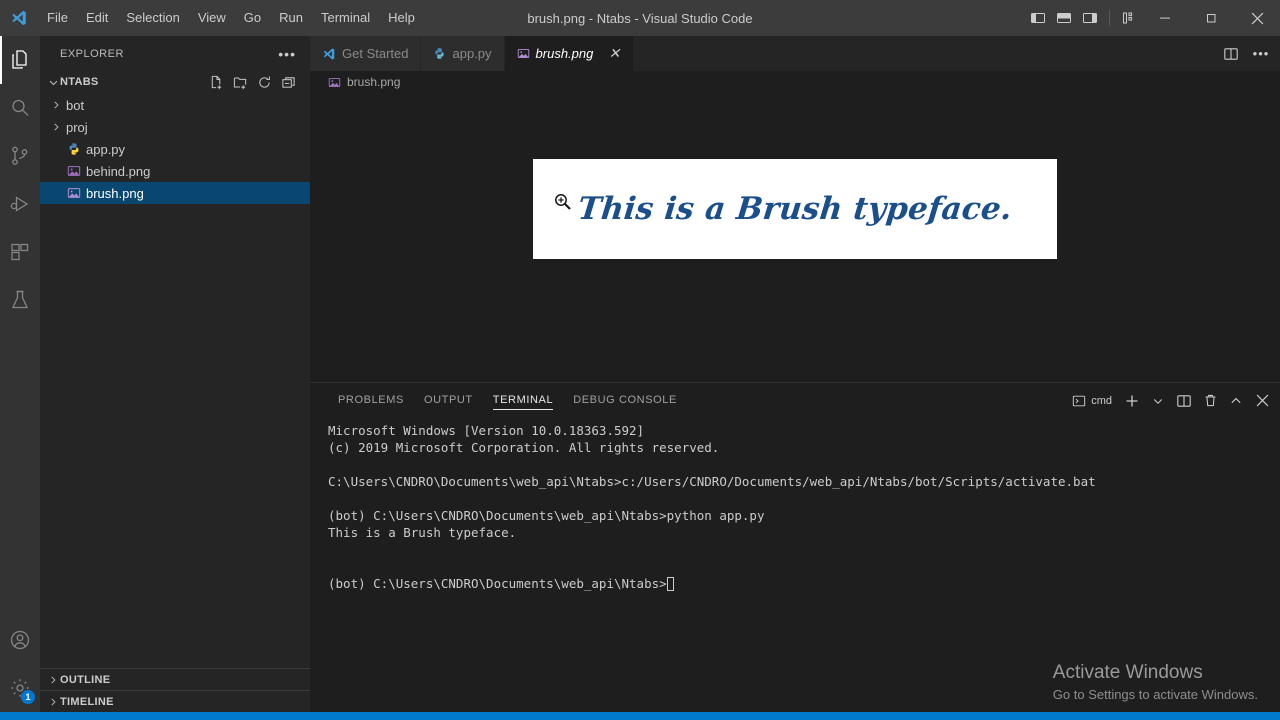 This screenshot has height=720, width=1280. What do you see at coordinates (175, 149) in the screenshot?
I see `tree-row-app-py: app.py` at bounding box center [175, 149].